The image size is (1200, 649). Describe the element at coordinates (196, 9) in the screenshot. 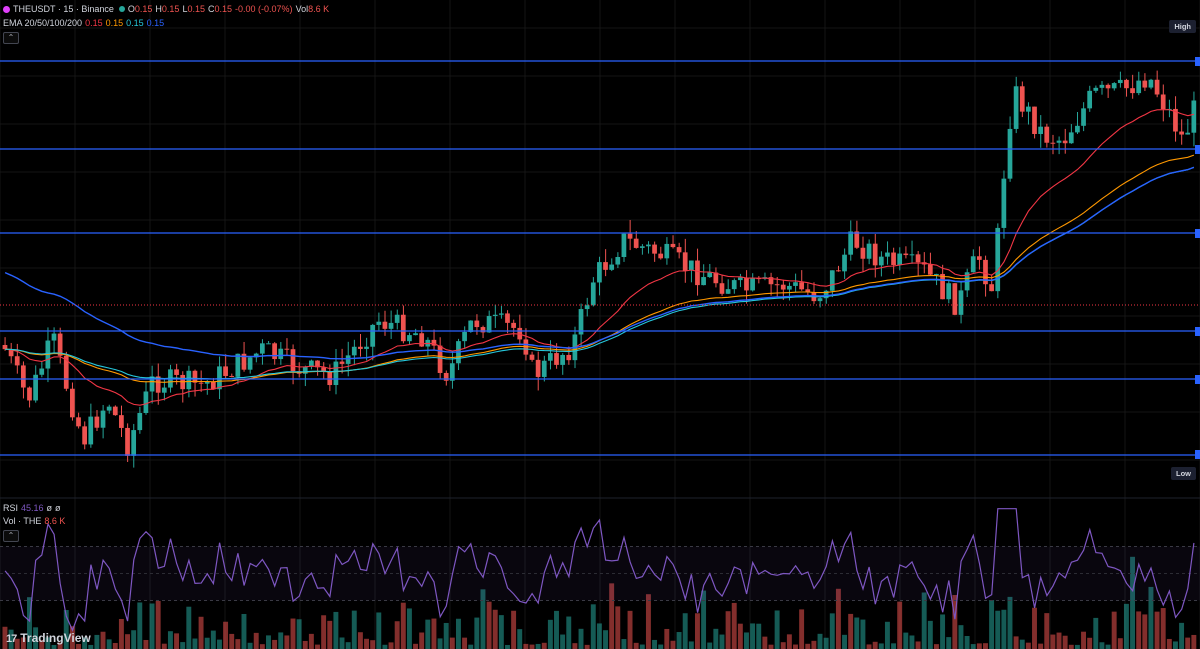

I see `ohlc-low: 0.15` at that location.